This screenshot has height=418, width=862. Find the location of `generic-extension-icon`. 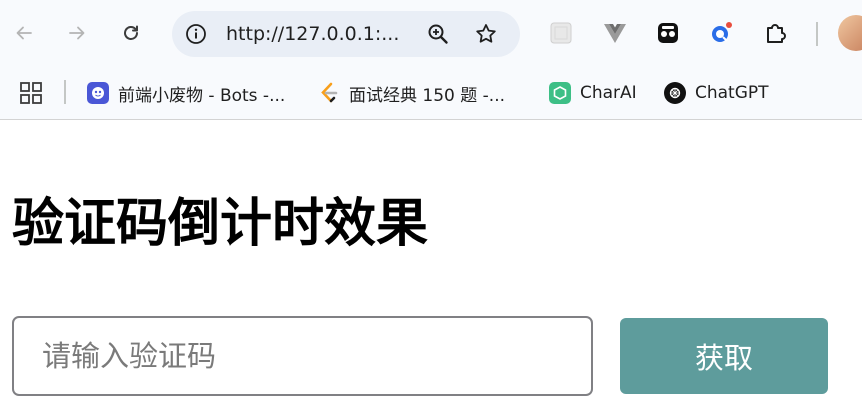

generic-extension-icon is located at coordinates (561, 33).